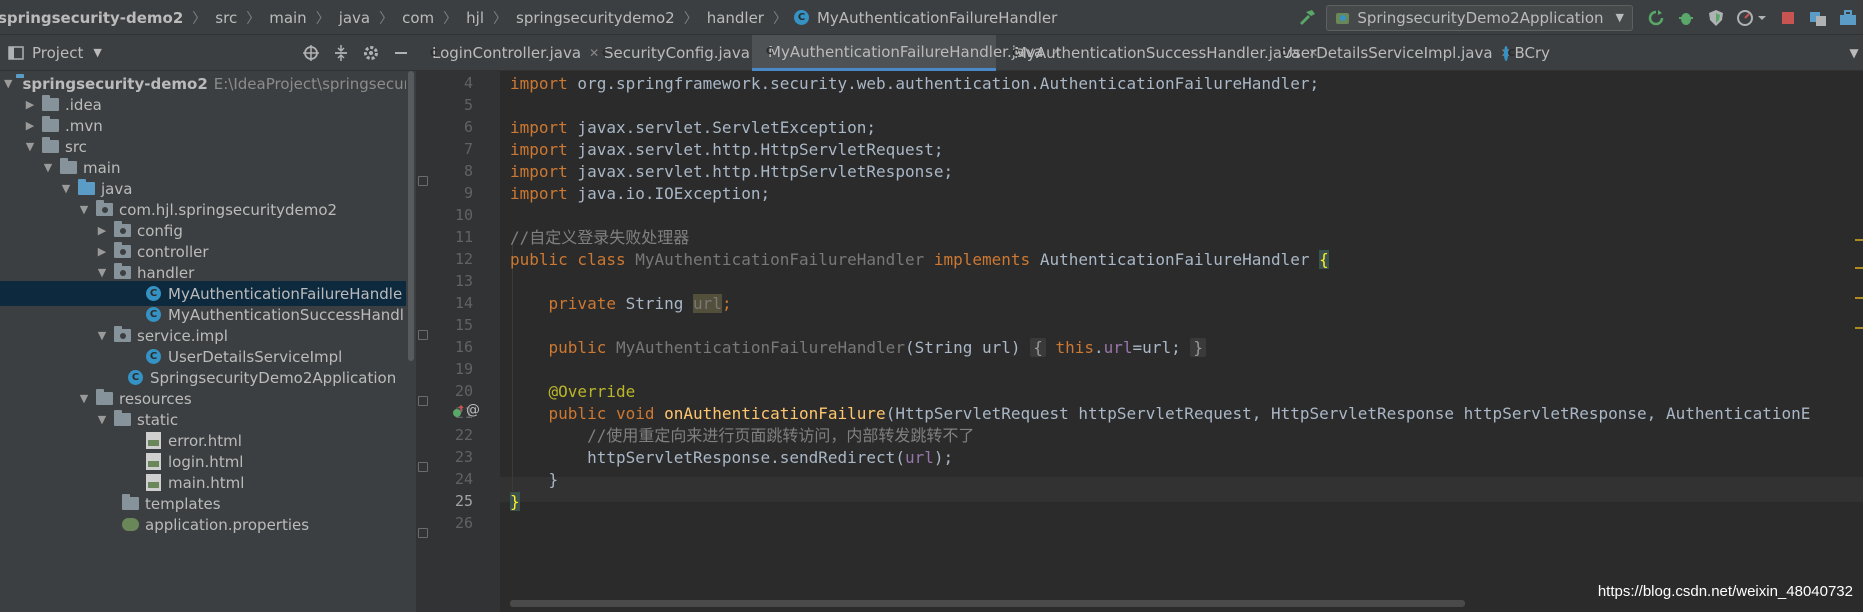 This screenshot has height=612, width=1863. What do you see at coordinates (987, 603) in the screenshot?
I see `horizontal-scrollbar` at bounding box center [987, 603].